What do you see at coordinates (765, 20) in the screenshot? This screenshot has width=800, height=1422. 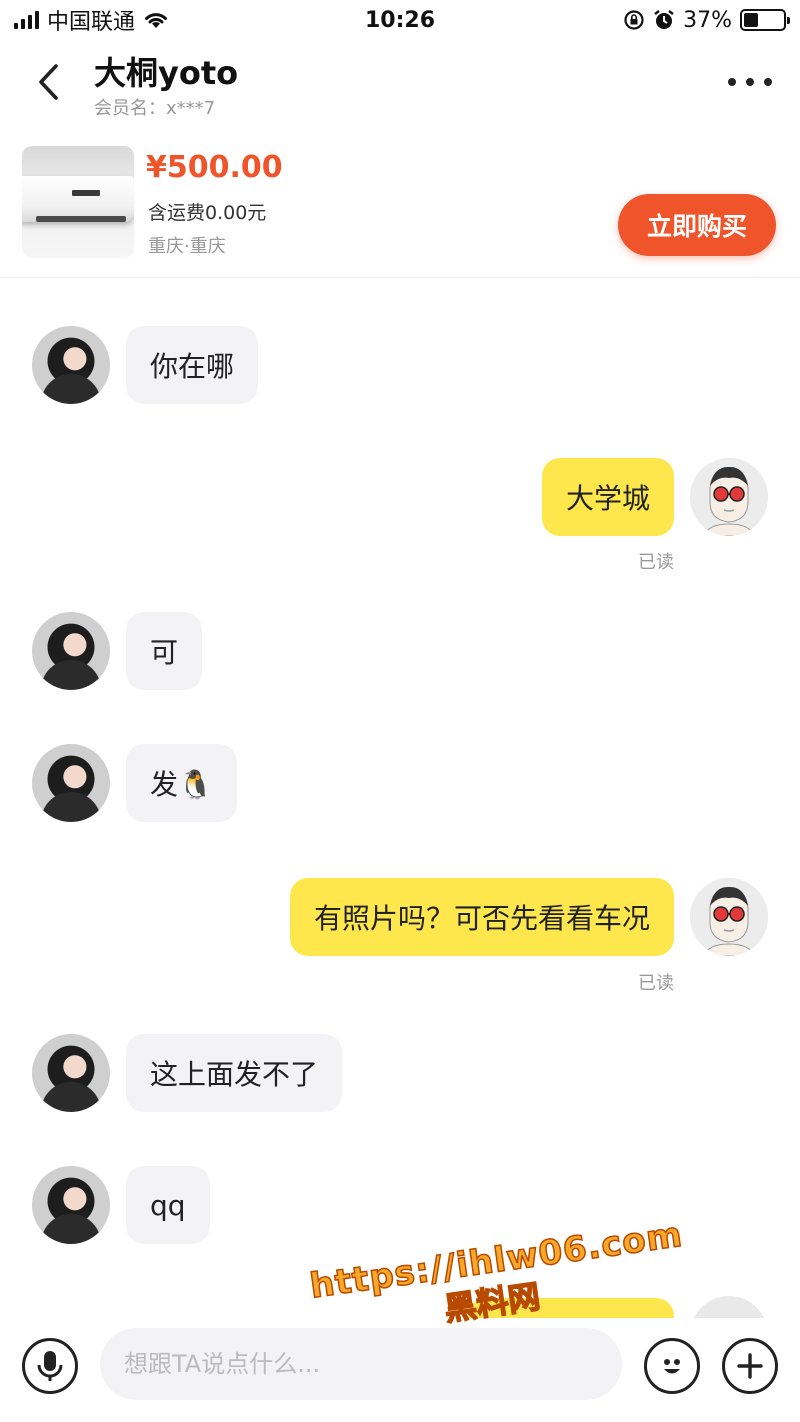 I see `battery-icon` at bounding box center [765, 20].